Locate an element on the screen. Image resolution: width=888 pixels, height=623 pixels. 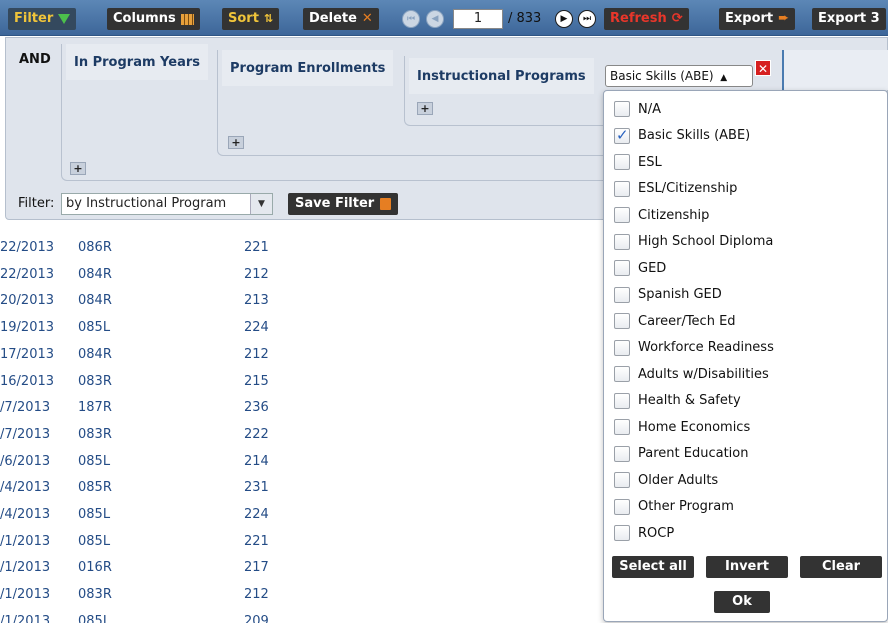
last-page-icon: ⏭ is located at coordinates (587, 19).